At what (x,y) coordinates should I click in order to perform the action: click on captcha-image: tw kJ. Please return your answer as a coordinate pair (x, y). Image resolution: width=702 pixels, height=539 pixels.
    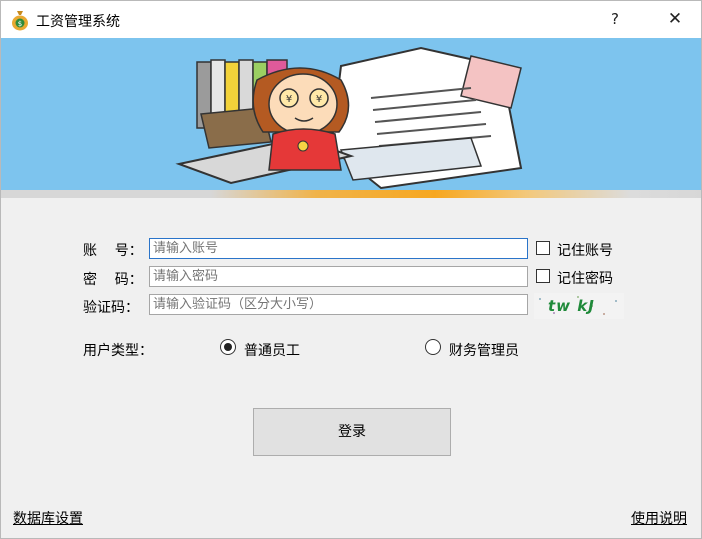
    Looking at the image, I should click on (579, 306).